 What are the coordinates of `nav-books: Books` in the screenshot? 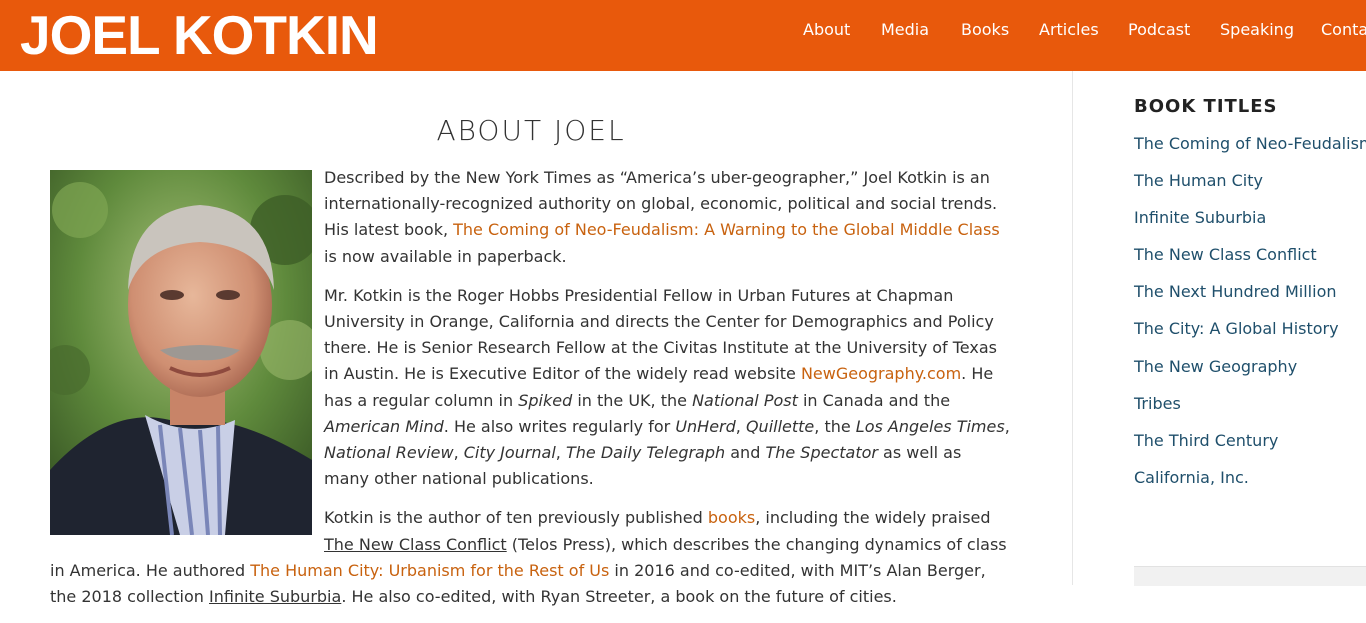 It's located at (985, 29).